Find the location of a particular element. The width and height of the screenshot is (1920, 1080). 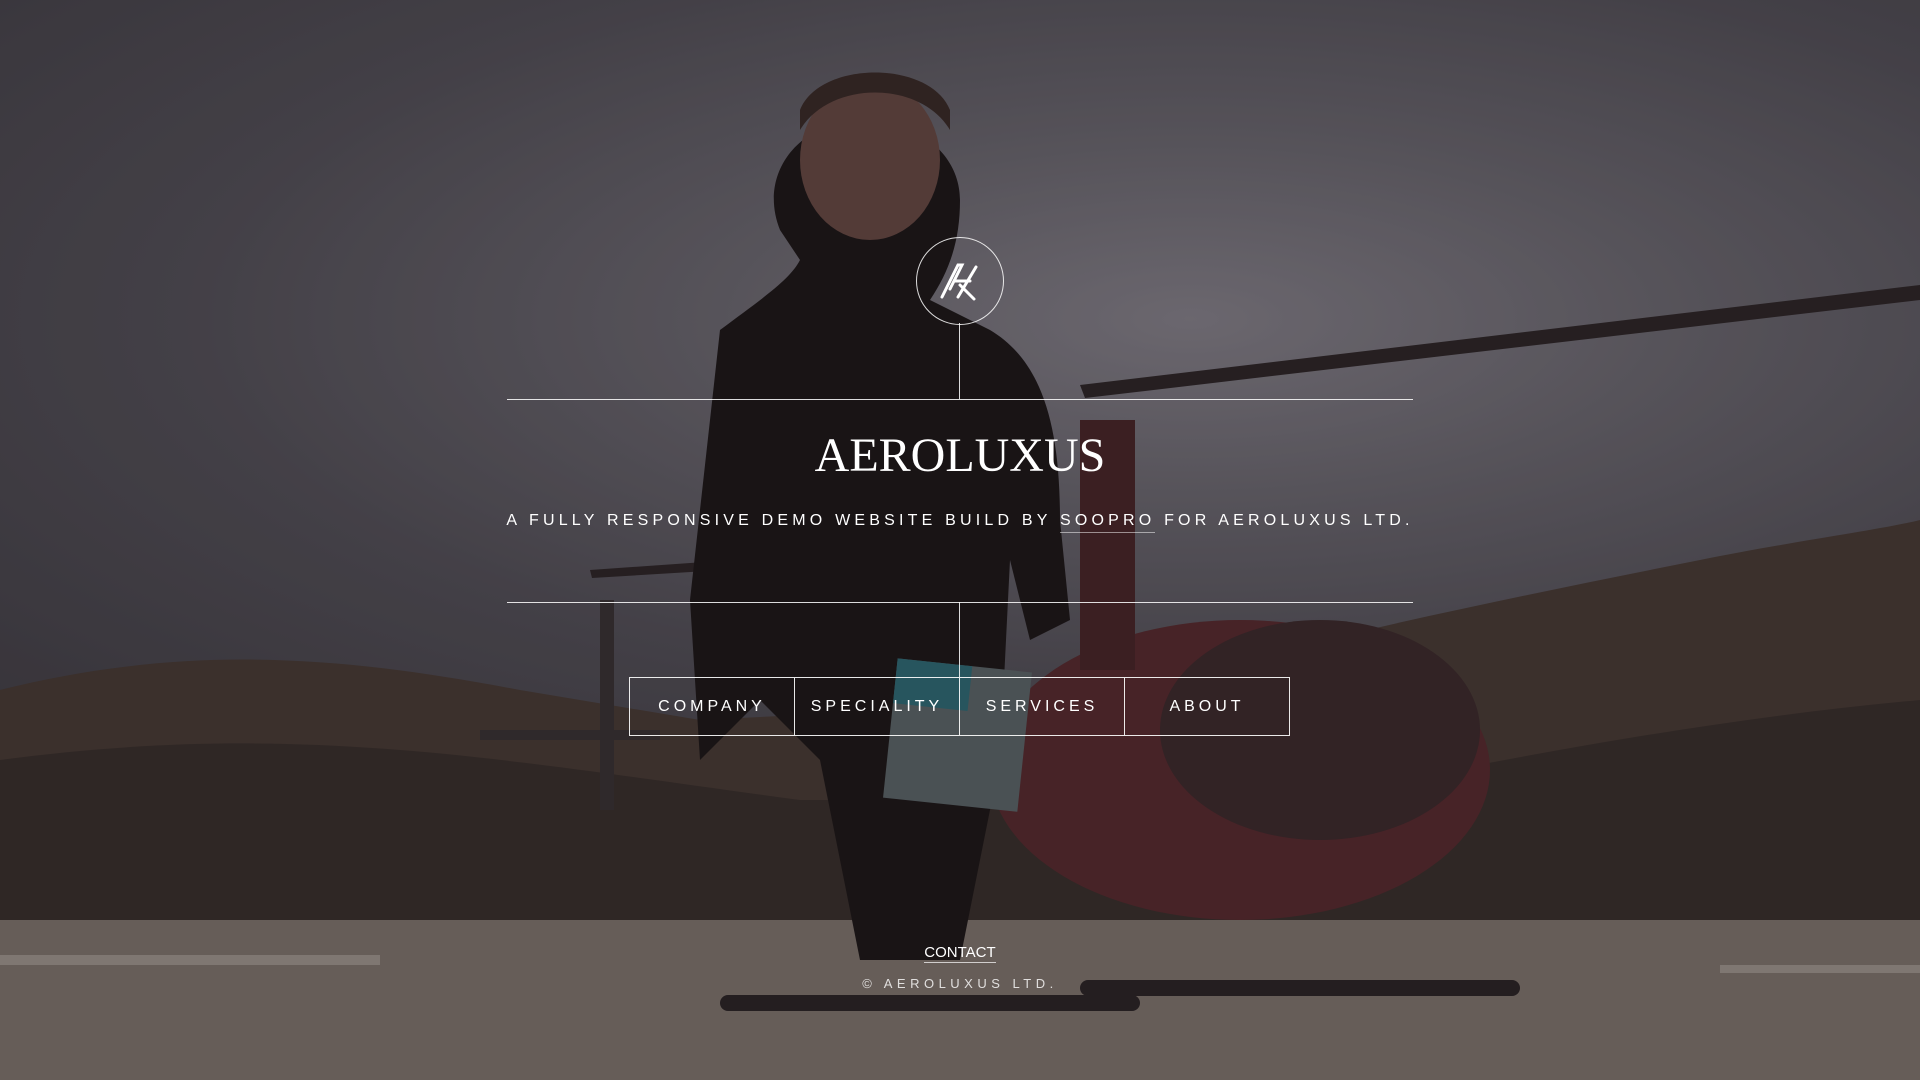

divider-top is located at coordinates (960, 399).